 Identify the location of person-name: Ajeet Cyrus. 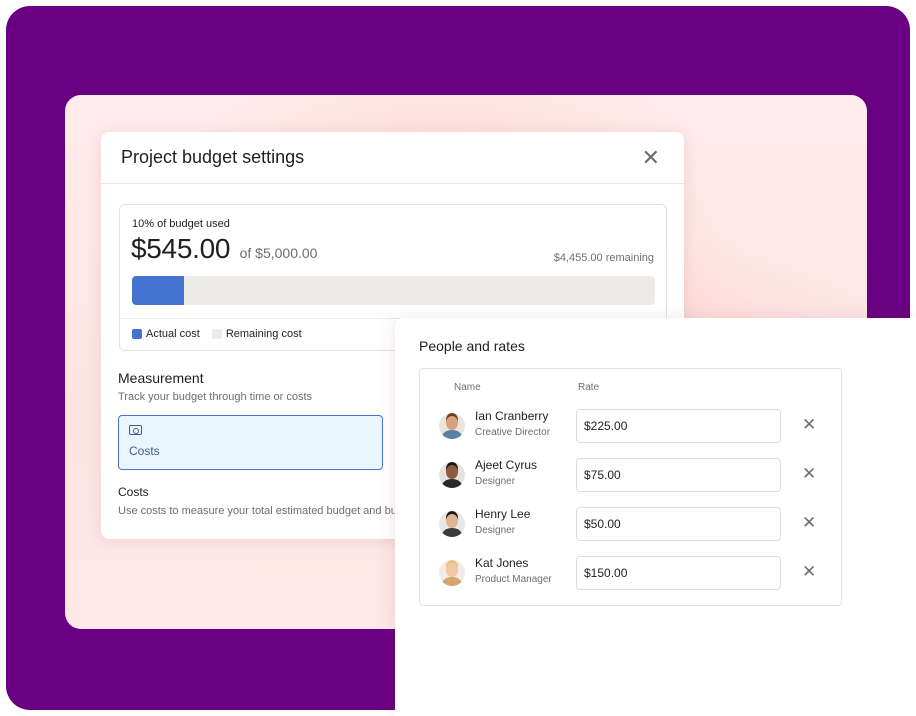
(506, 465).